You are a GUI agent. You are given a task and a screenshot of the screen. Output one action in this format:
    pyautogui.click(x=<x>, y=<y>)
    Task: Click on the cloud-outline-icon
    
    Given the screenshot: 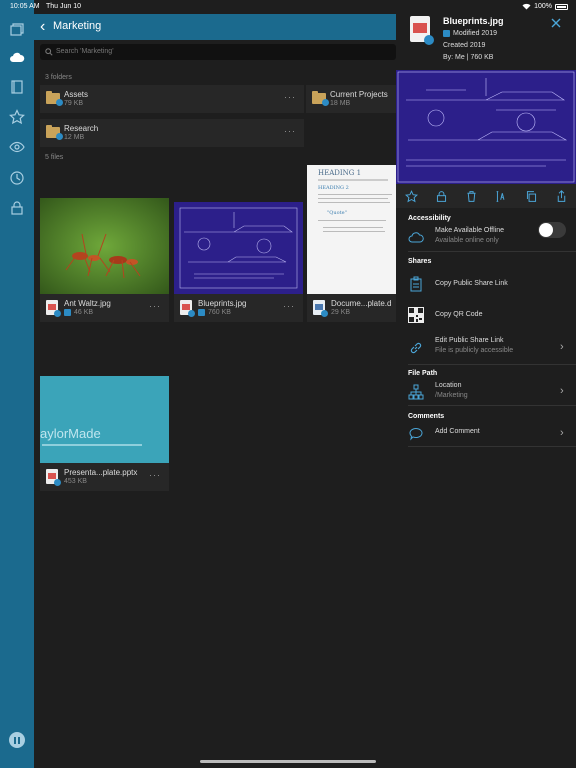 What is the action you would take?
    pyautogui.click(x=416, y=238)
    